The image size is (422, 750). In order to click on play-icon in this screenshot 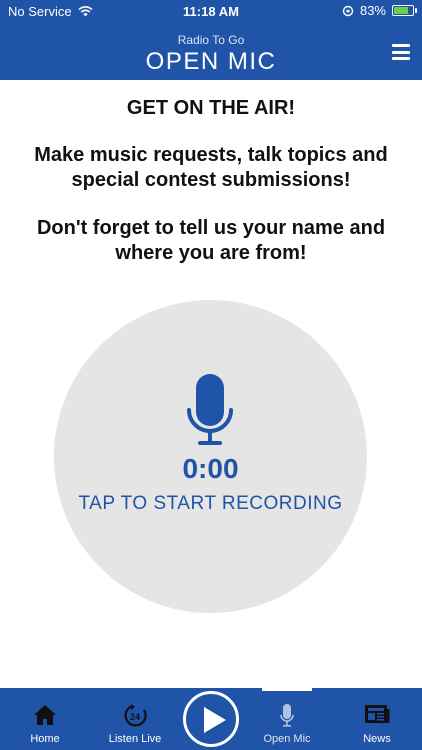, I will do `click(215, 720)`.